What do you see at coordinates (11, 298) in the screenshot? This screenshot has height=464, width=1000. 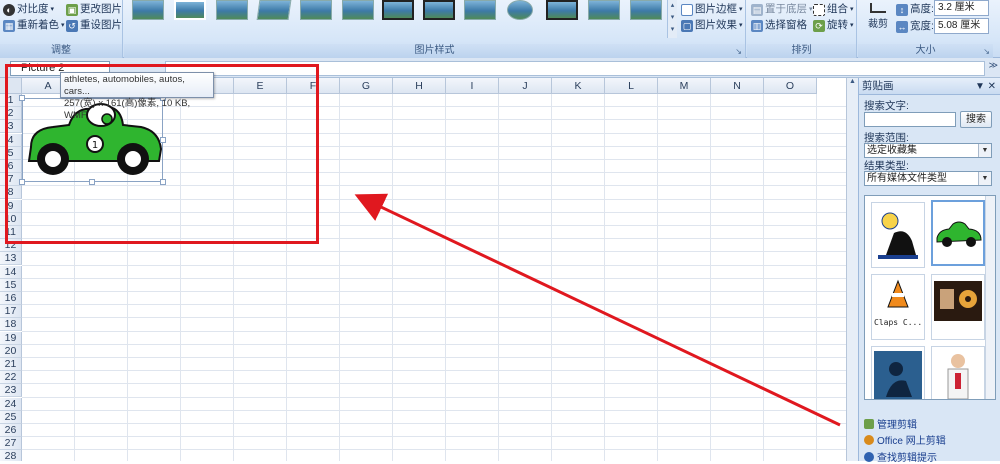 I see `row-header: 16` at bounding box center [11, 298].